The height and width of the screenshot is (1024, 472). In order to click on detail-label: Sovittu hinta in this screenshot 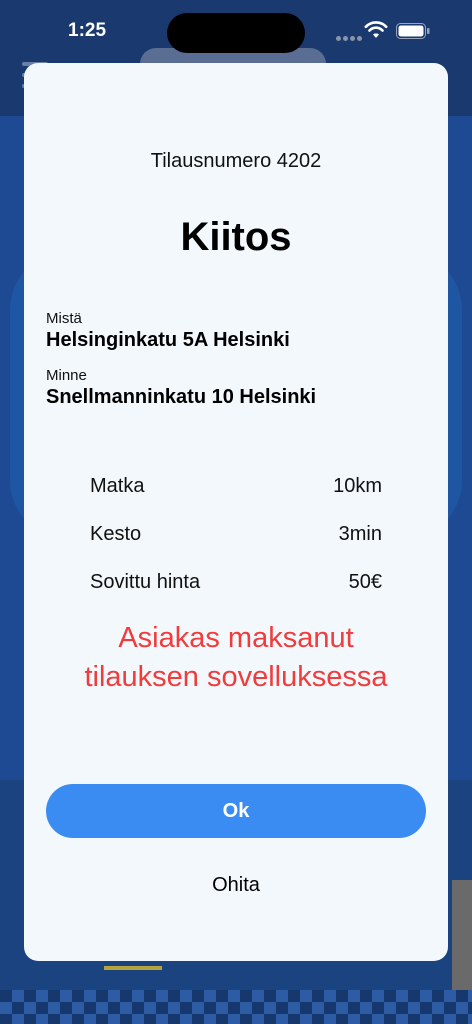, I will do `click(145, 582)`.